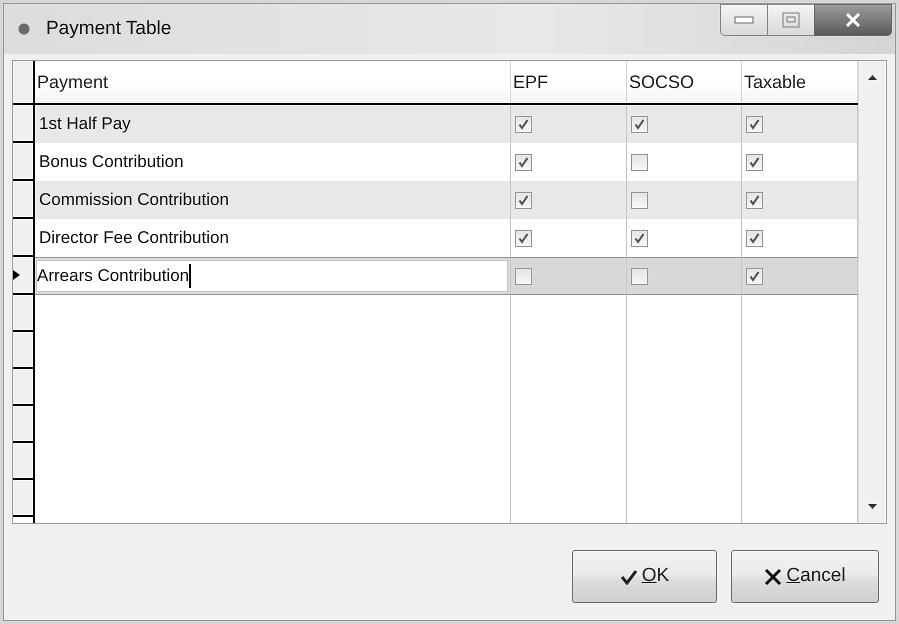  Describe the element at coordinates (273, 82) in the screenshot. I see `column-header: Payment` at that location.